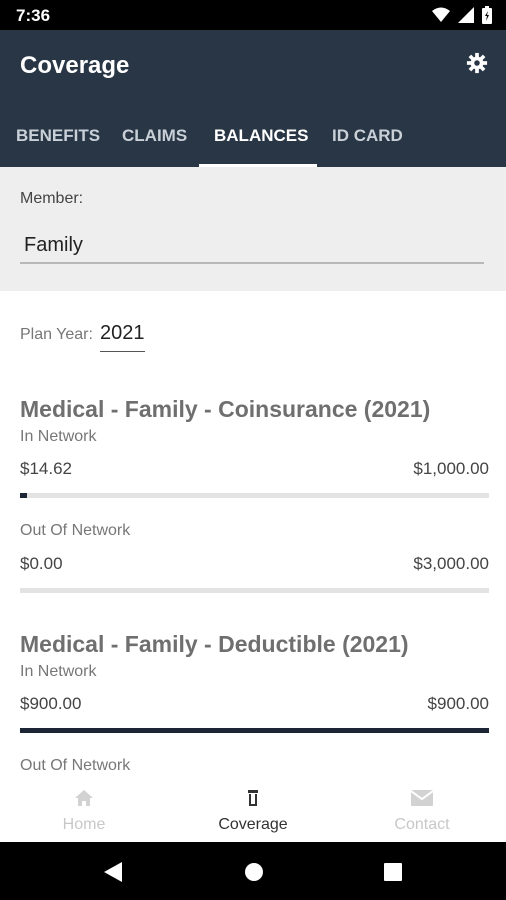 This screenshot has width=506, height=900. What do you see at coordinates (253, 798) in the screenshot?
I see `coverage-icon` at bounding box center [253, 798].